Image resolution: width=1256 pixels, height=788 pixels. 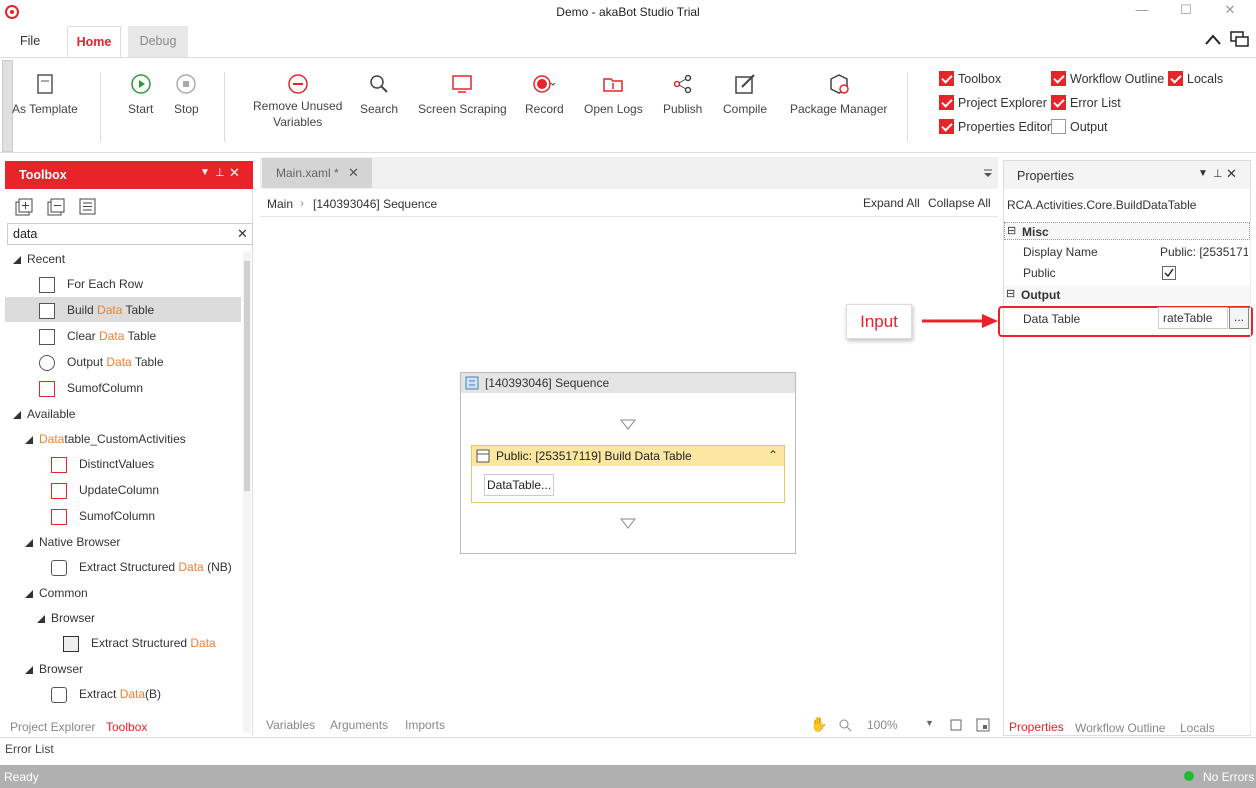 What do you see at coordinates (39, 259) in the screenshot?
I see `tree-group-recent: Recent` at bounding box center [39, 259].